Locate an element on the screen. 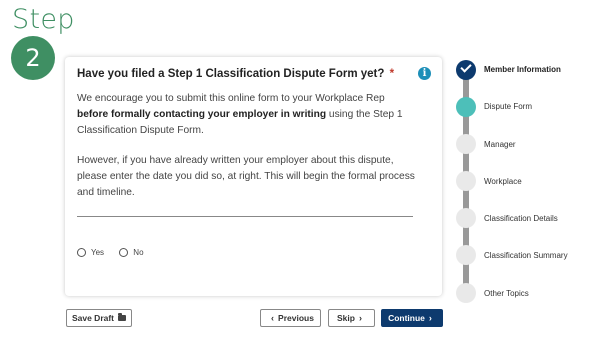 Image resolution: width=600 pixels, height=351 pixels. folder-icon is located at coordinates (122, 317).